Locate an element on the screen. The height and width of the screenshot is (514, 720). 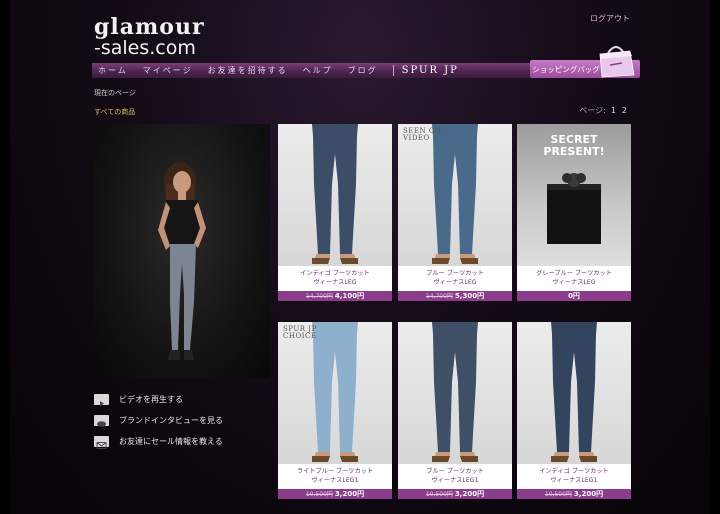
envelope-icon is located at coordinates (101, 442).